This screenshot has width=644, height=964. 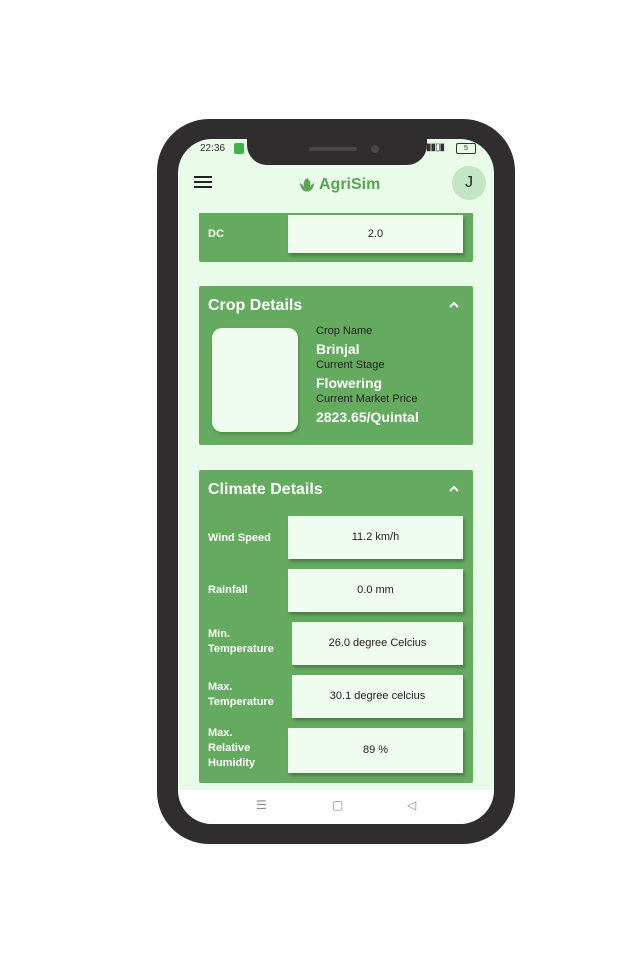 I want to click on climate-details-title: Climate Details, so click(x=265, y=489).